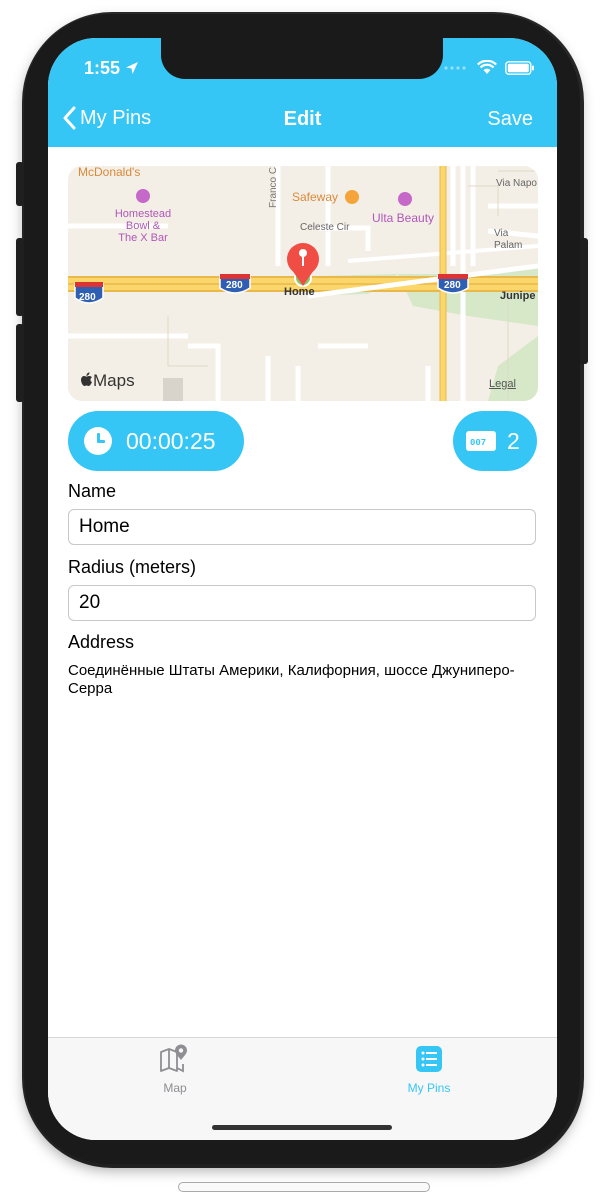  I want to click on timer-value: 00:00:25, so click(171, 440).